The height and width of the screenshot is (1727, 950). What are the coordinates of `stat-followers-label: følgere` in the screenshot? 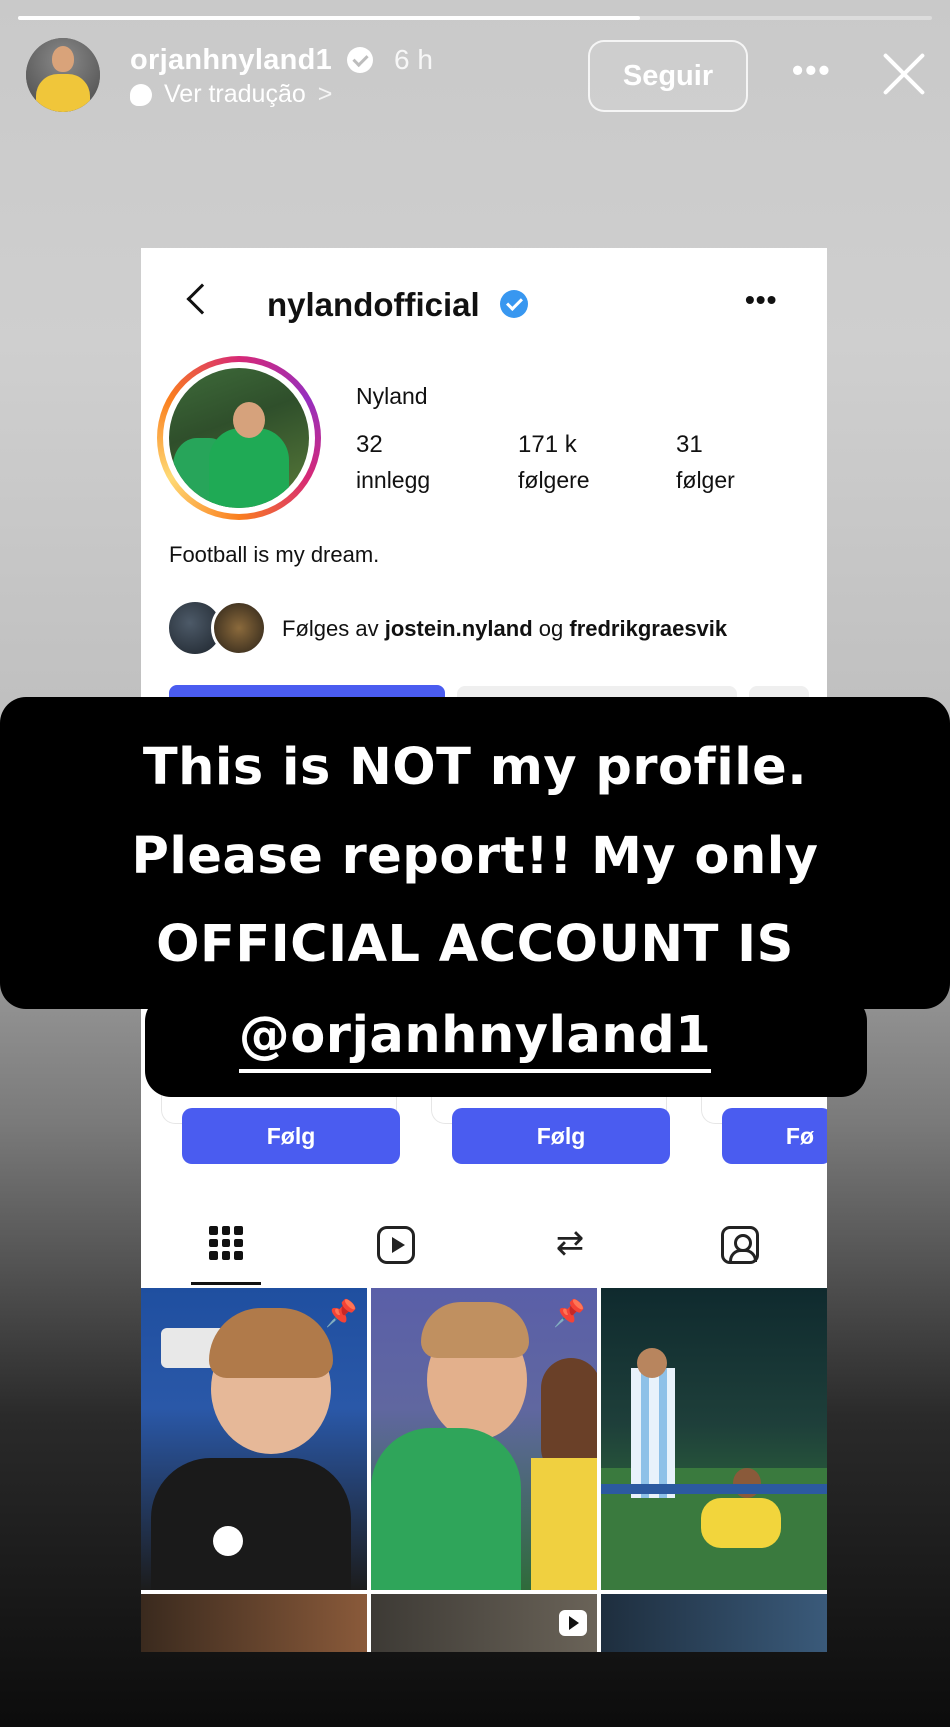 It's located at (554, 480).